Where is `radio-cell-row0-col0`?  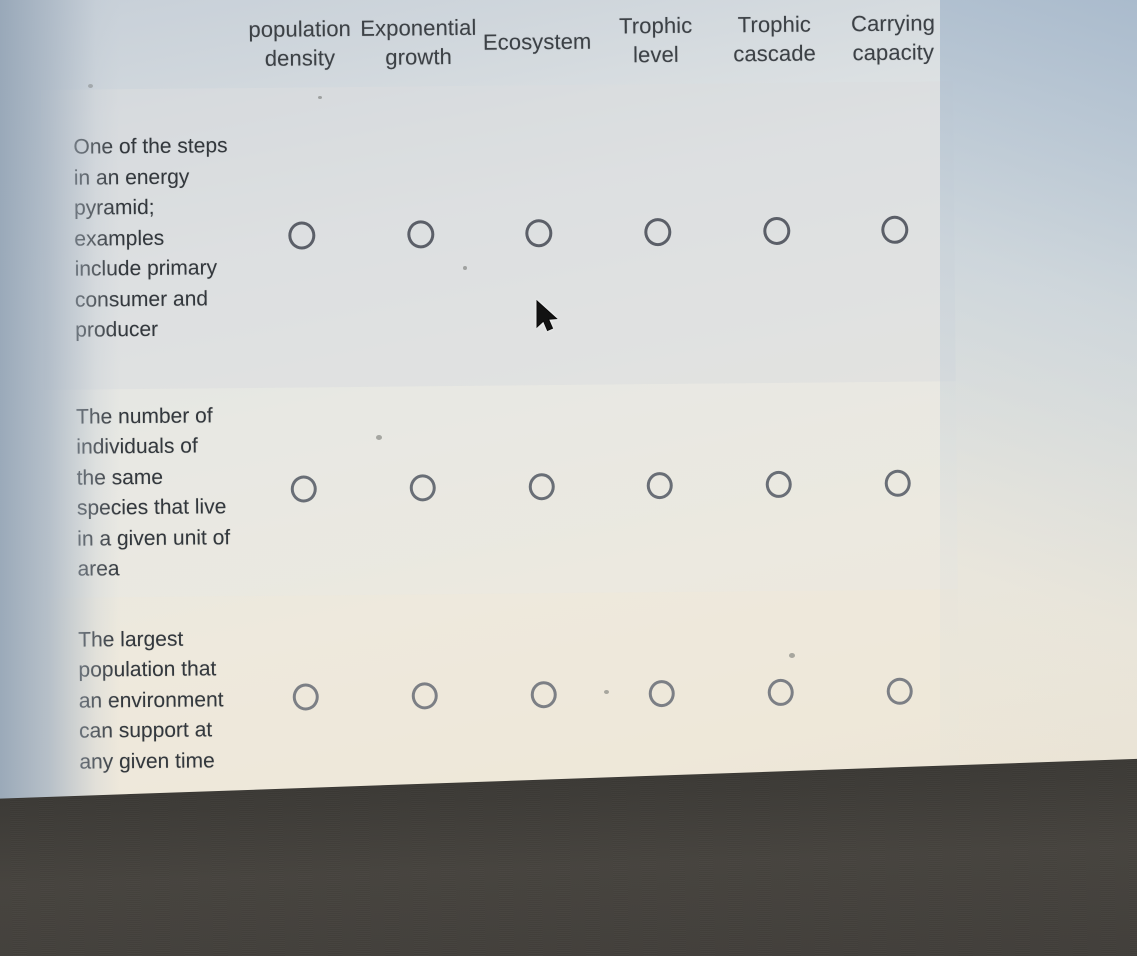
radio-cell-row0-col0 is located at coordinates (301, 237).